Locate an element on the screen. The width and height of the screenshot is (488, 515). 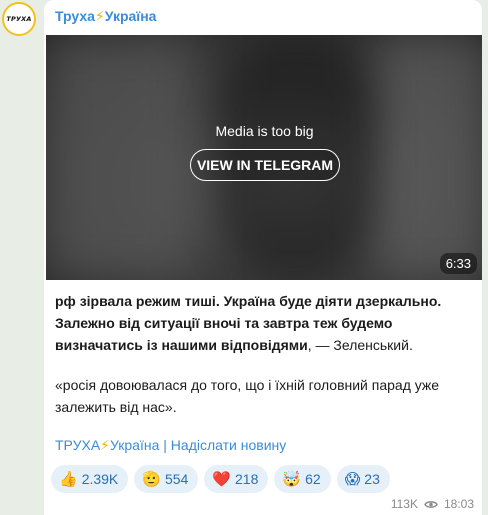
channel-link-suffix: Україна is located at coordinates (135, 445).